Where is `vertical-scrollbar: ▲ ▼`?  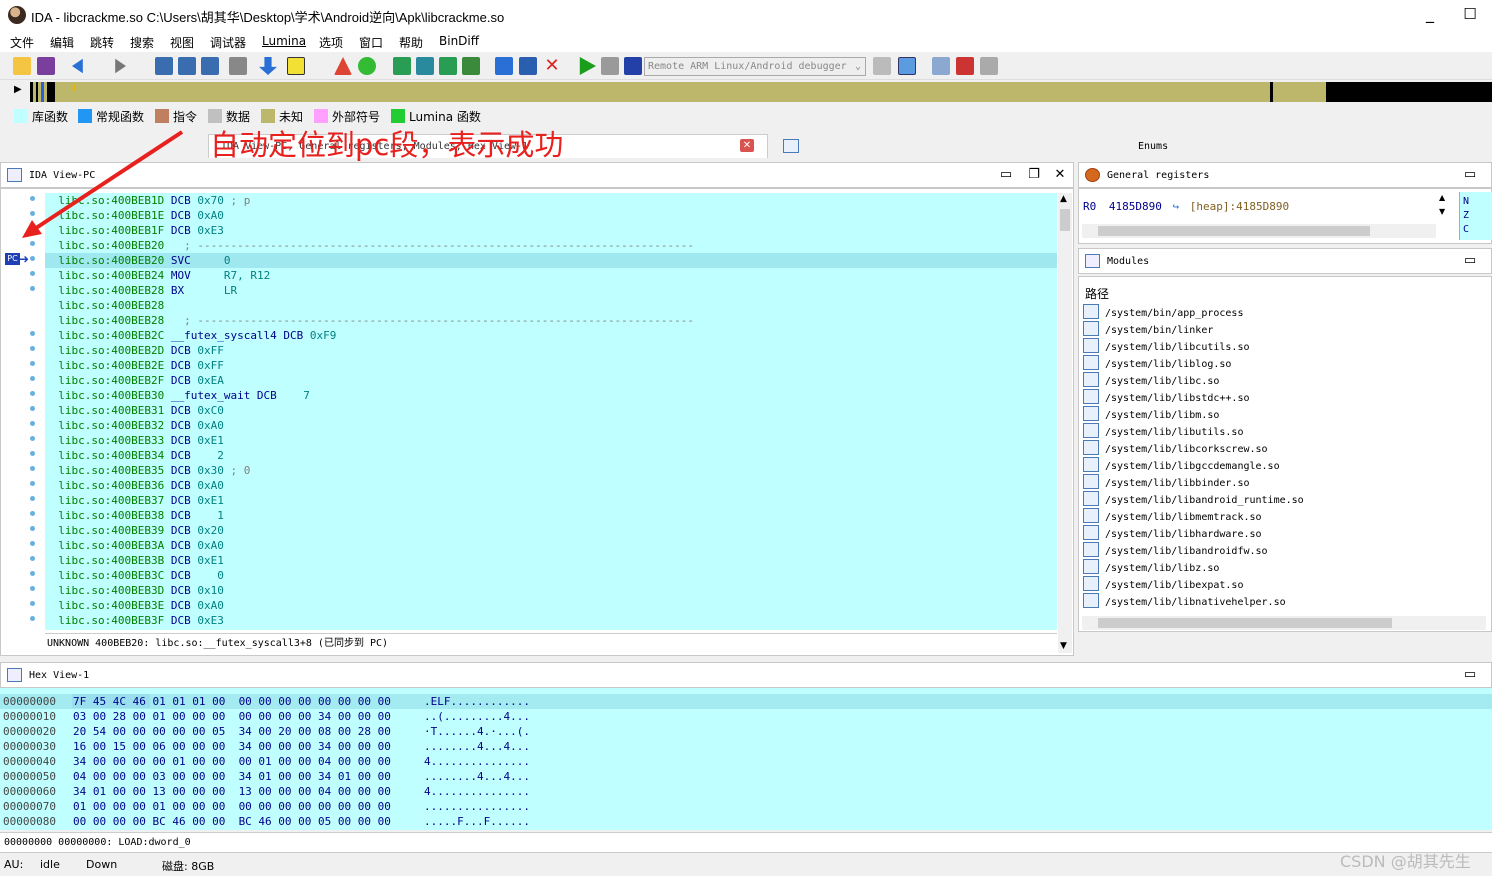 vertical-scrollbar: ▲ ▼ is located at coordinates (1065, 423).